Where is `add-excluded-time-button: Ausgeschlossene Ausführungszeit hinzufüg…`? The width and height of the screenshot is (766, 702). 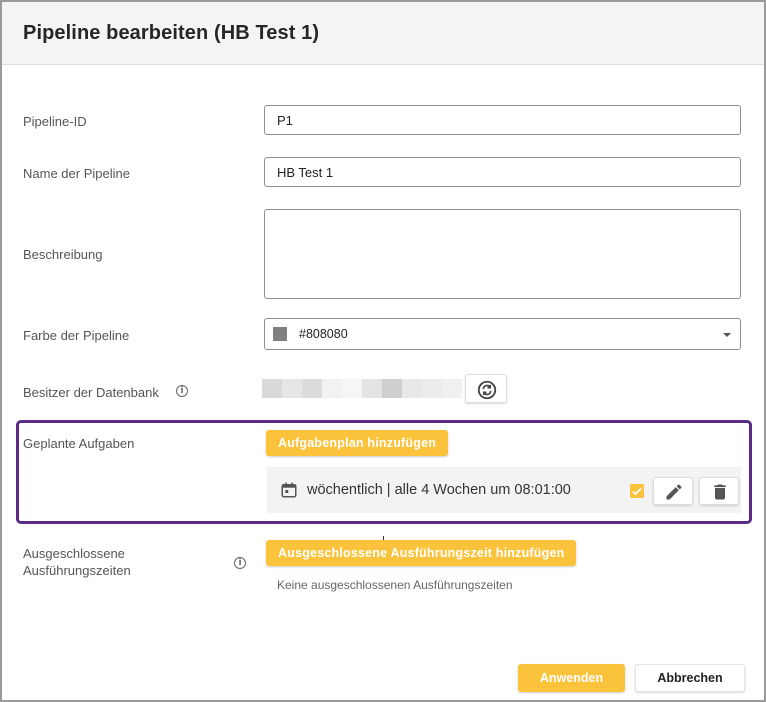
add-excluded-time-button: Ausgeschlossene Ausführungszeit hinzufüg… is located at coordinates (421, 553).